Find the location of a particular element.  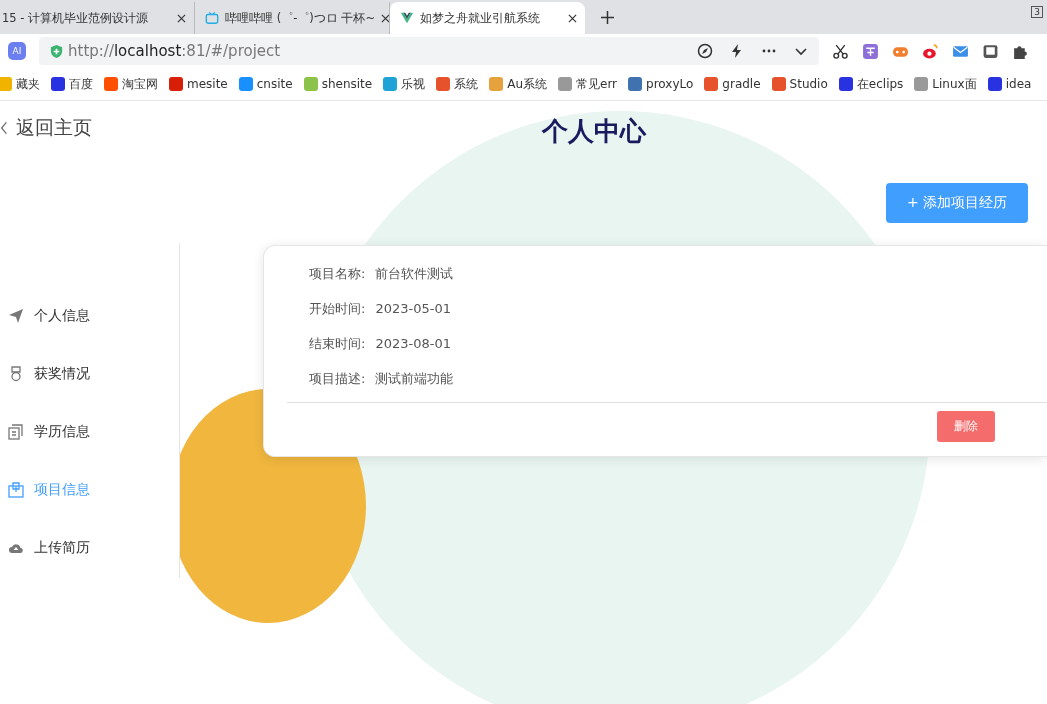

bookmark-link: idea is located at coordinates (1009, 84).